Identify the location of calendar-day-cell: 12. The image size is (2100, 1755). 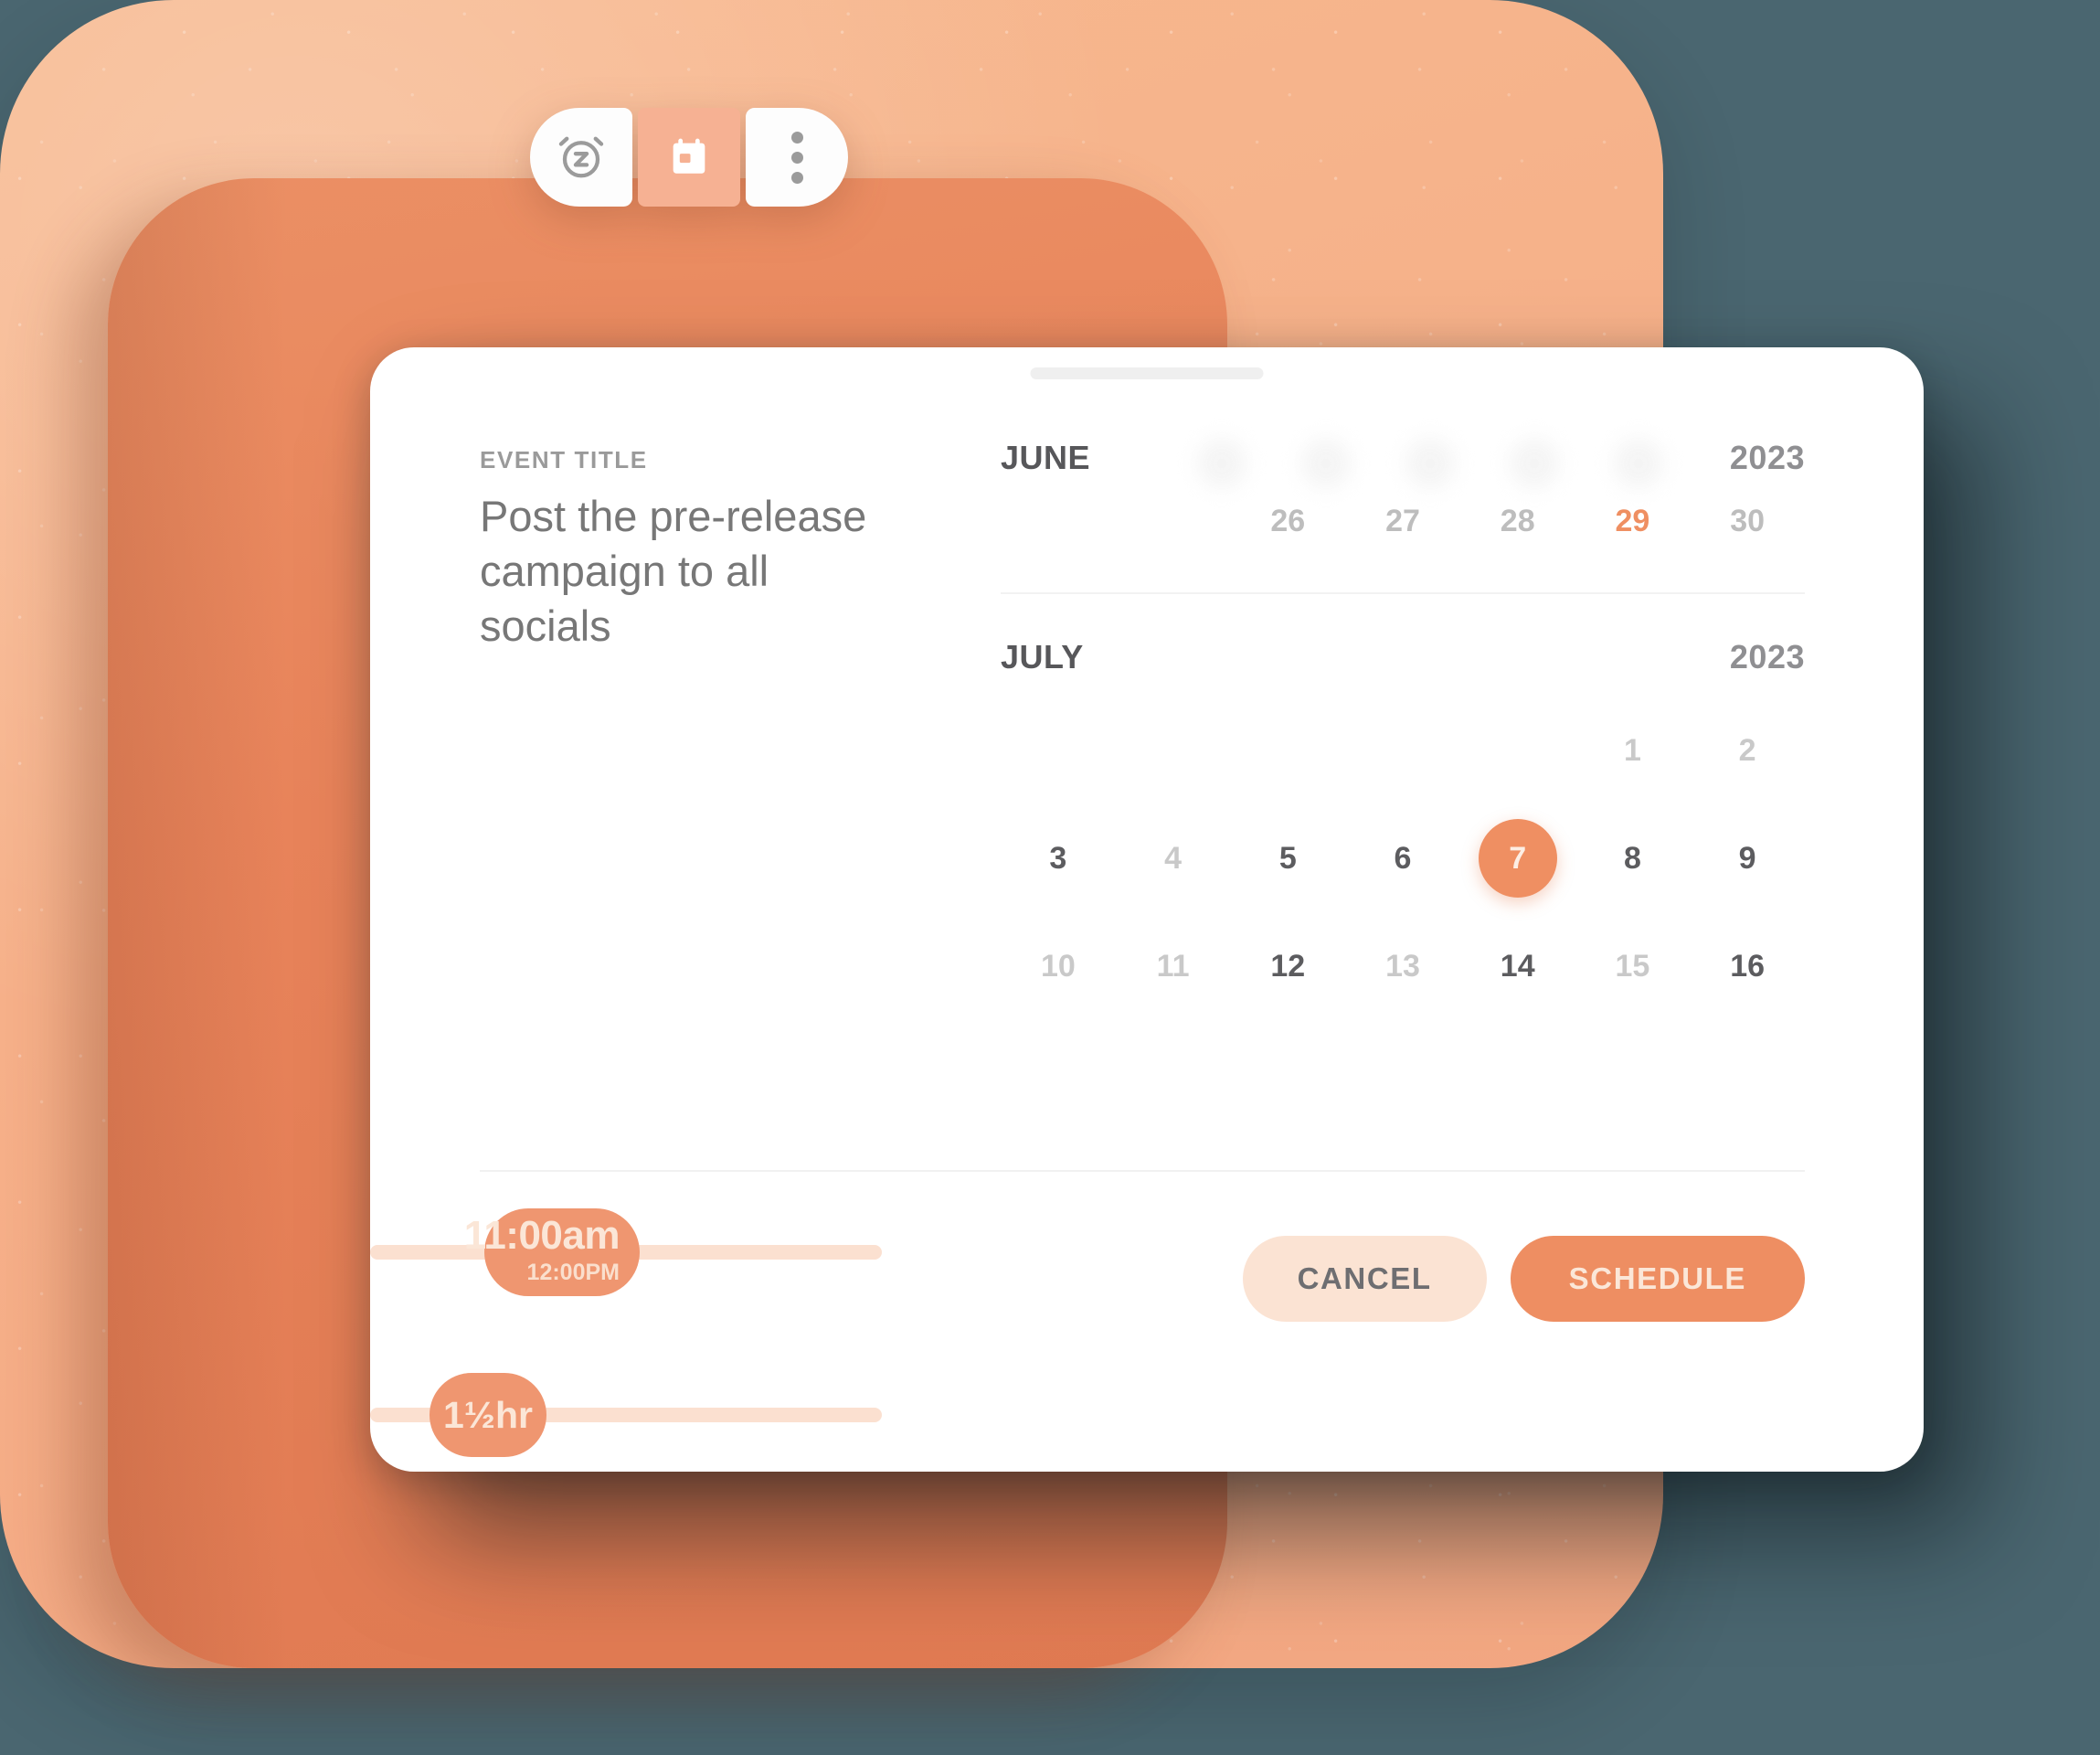
(1287, 966).